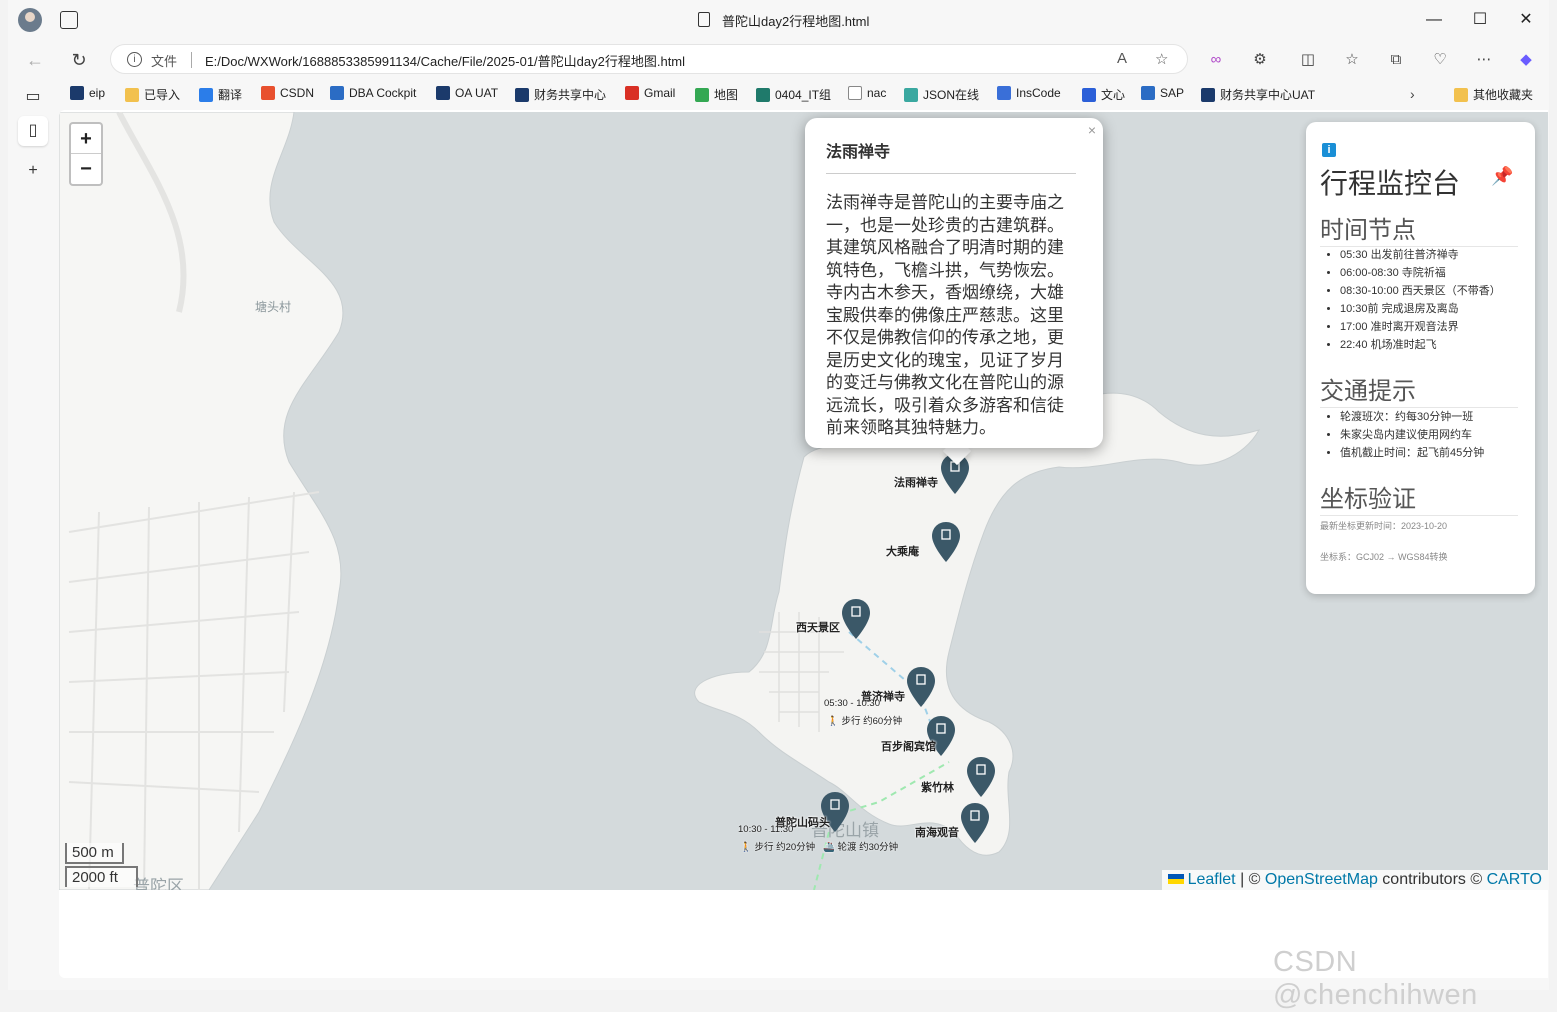  Describe the element at coordinates (560, 94) in the screenshot. I see `bookmark-finance: 财务共享中心` at that location.